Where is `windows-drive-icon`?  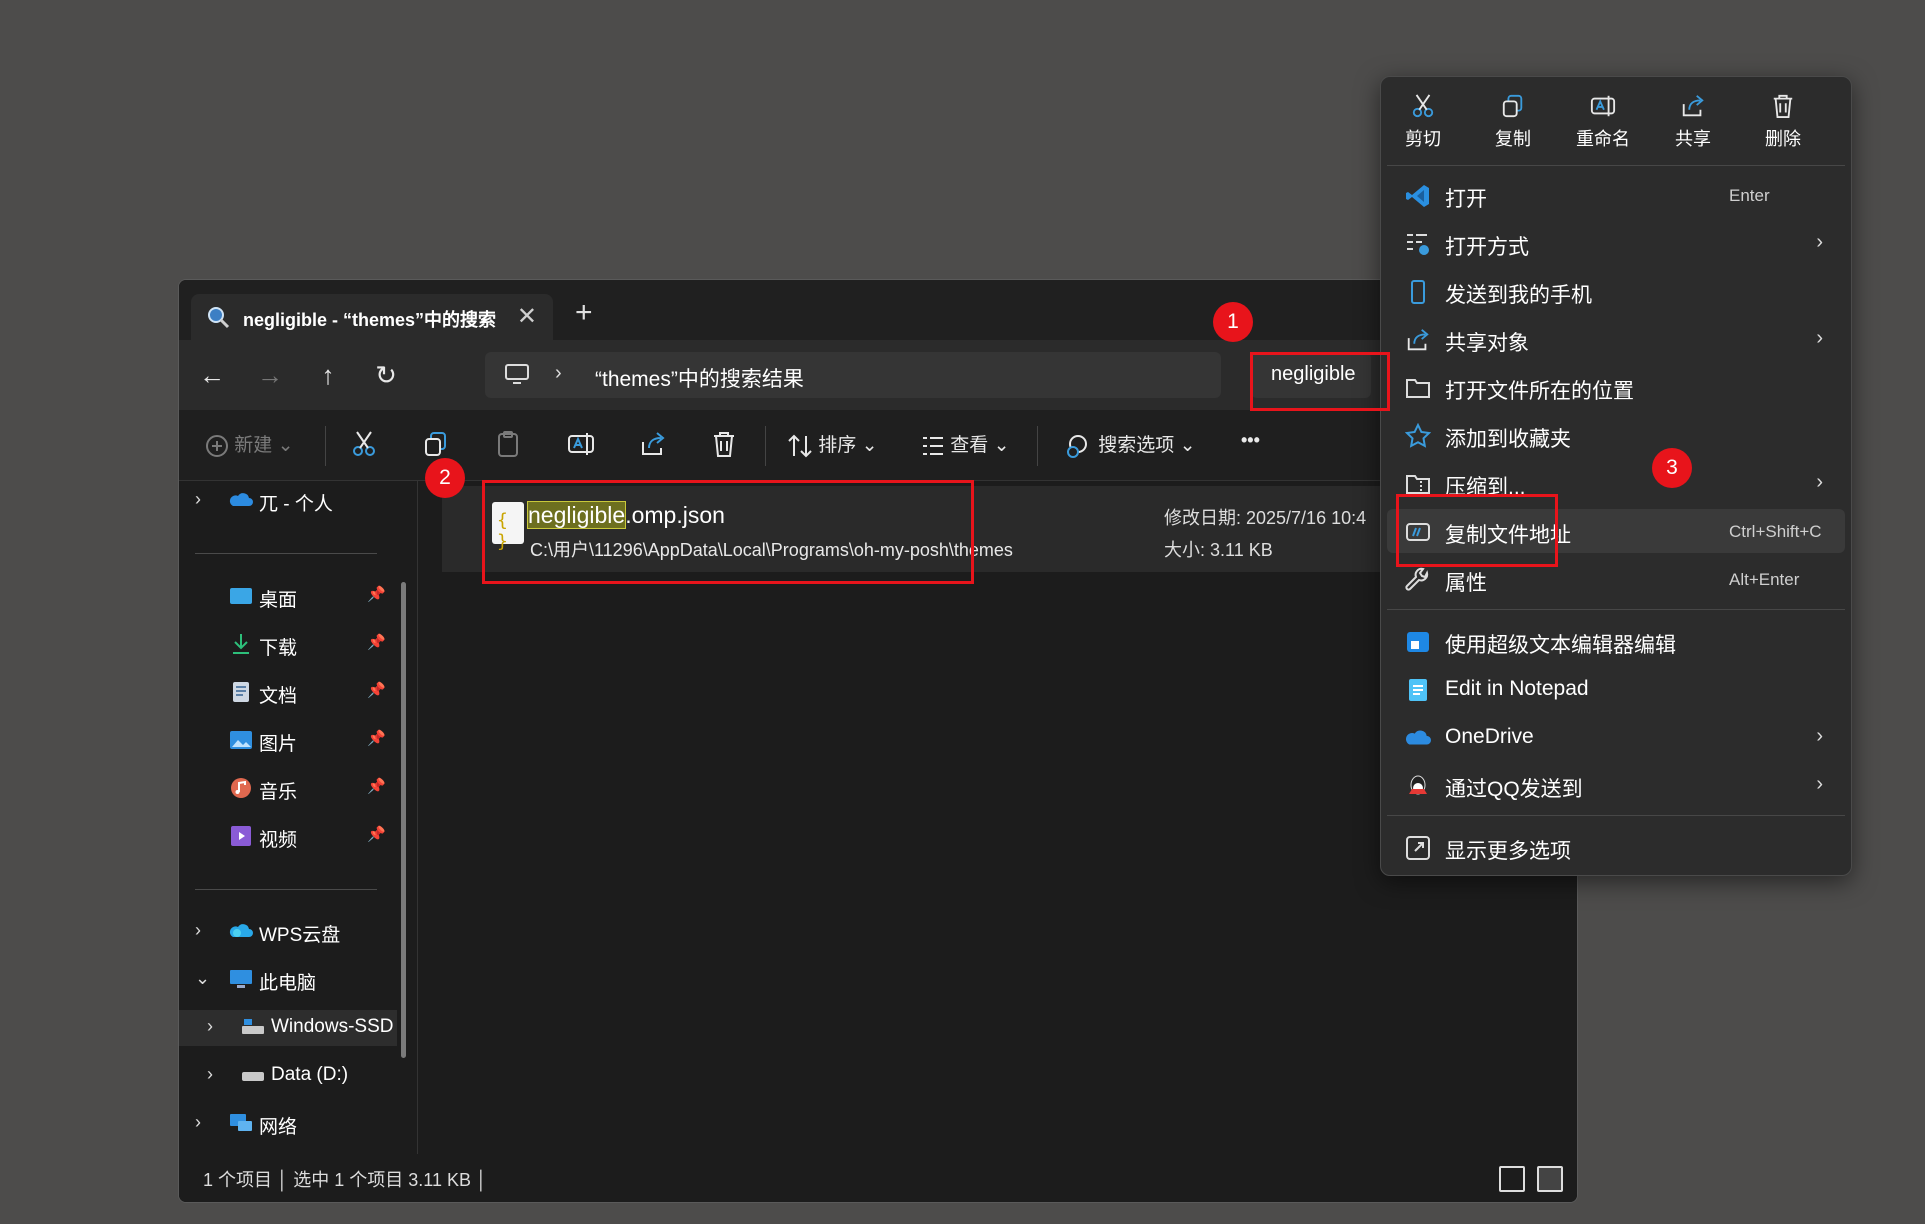
windows-drive-icon is located at coordinates (253, 1026).